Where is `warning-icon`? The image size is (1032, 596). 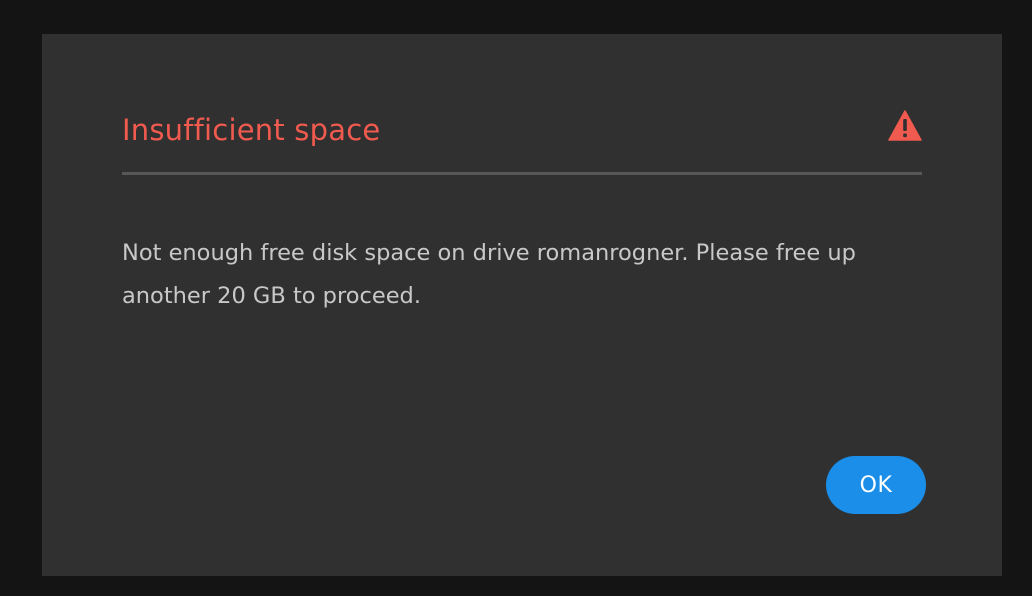
warning-icon is located at coordinates (905, 125).